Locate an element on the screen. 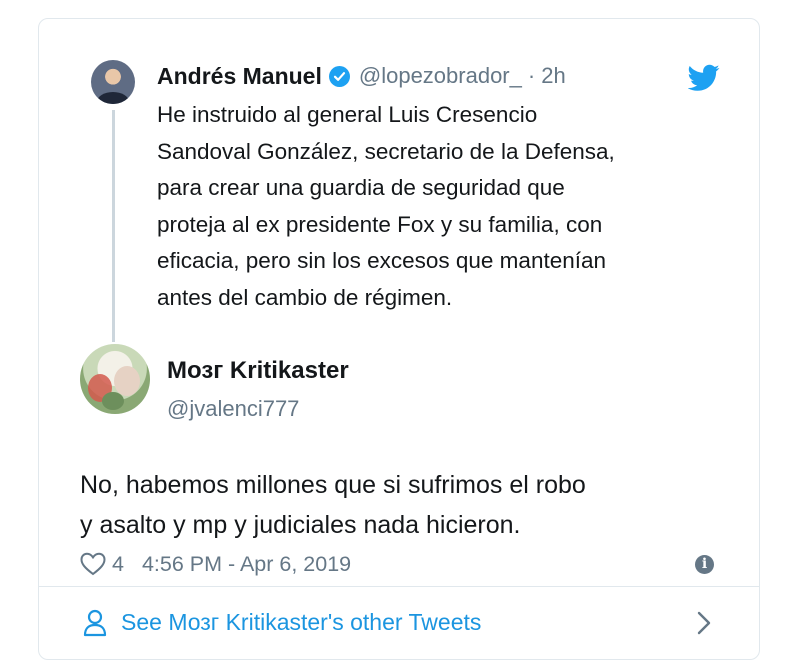 The height and width of the screenshot is (672, 800). info-icon: i is located at coordinates (704, 564).